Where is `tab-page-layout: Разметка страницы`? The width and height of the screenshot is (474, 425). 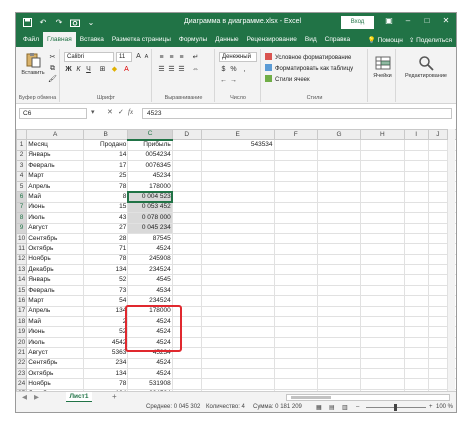 tab-page-layout: Разметка страницы is located at coordinates (141, 39).